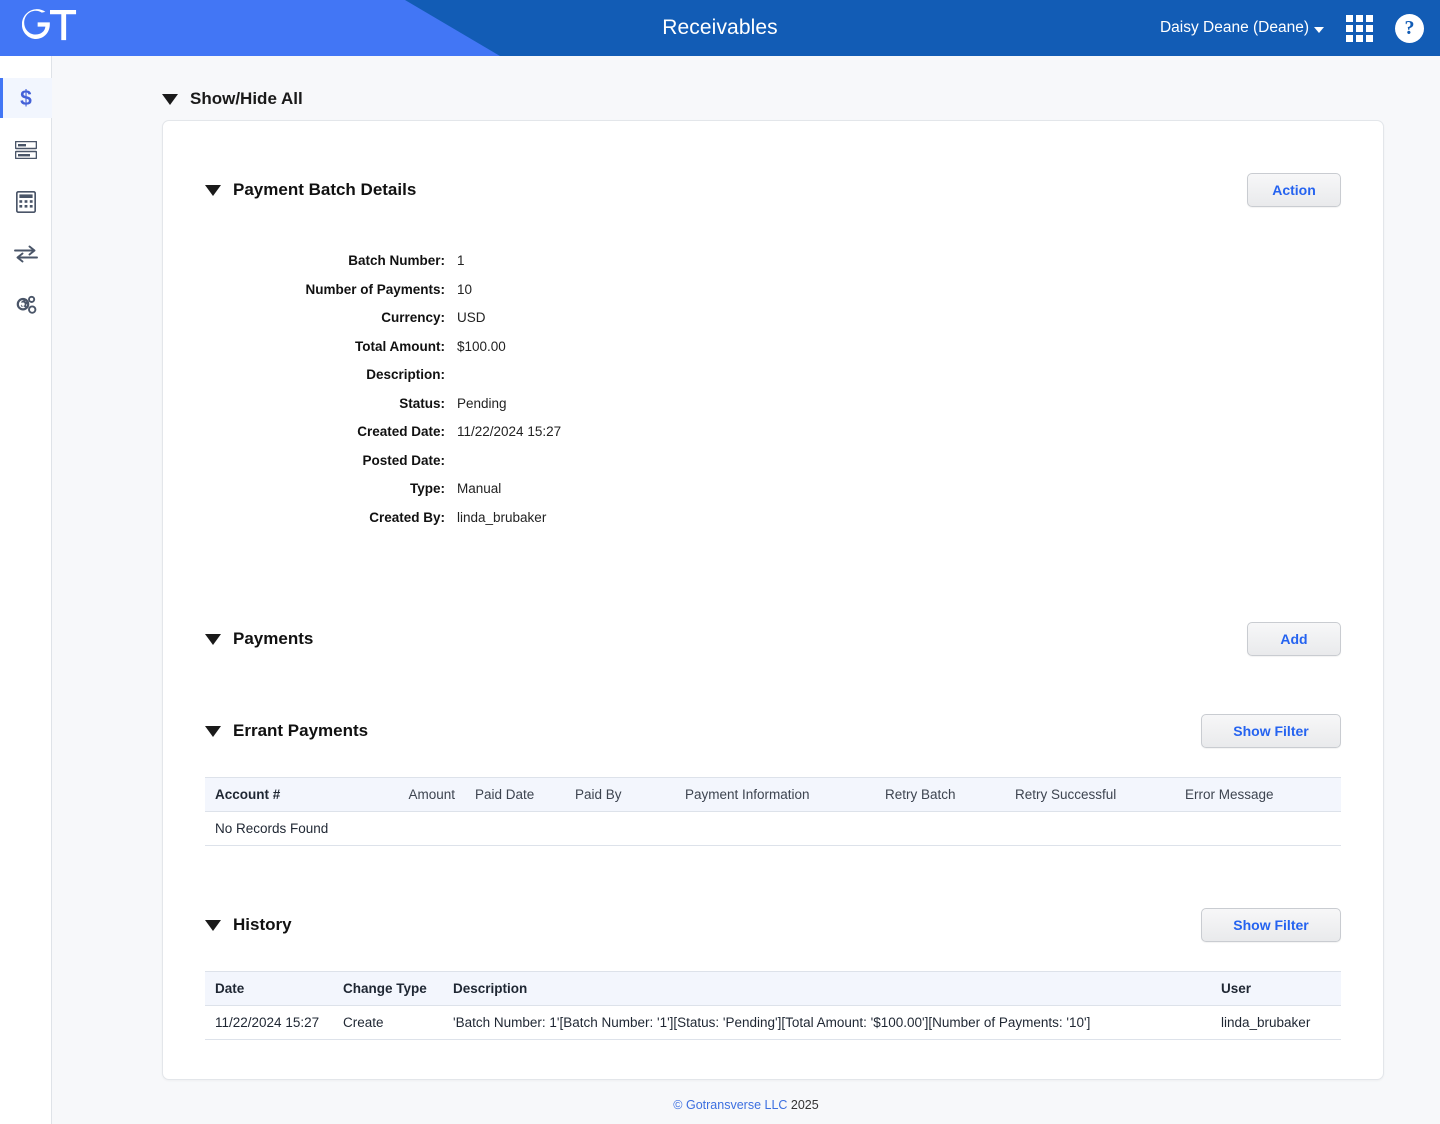 The height and width of the screenshot is (1124, 1440). I want to click on history-show-filter-button: Show Filter, so click(1271, 925).